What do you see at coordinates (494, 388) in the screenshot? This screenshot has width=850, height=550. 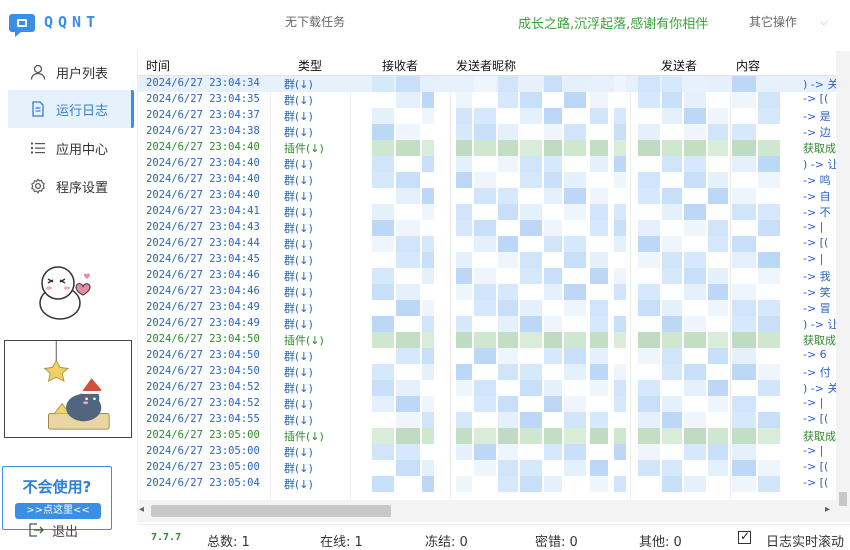 I see `table-row: 2024/6/27 23:04:52 群(↓)) -> 关` at bounding box center [494, 388].